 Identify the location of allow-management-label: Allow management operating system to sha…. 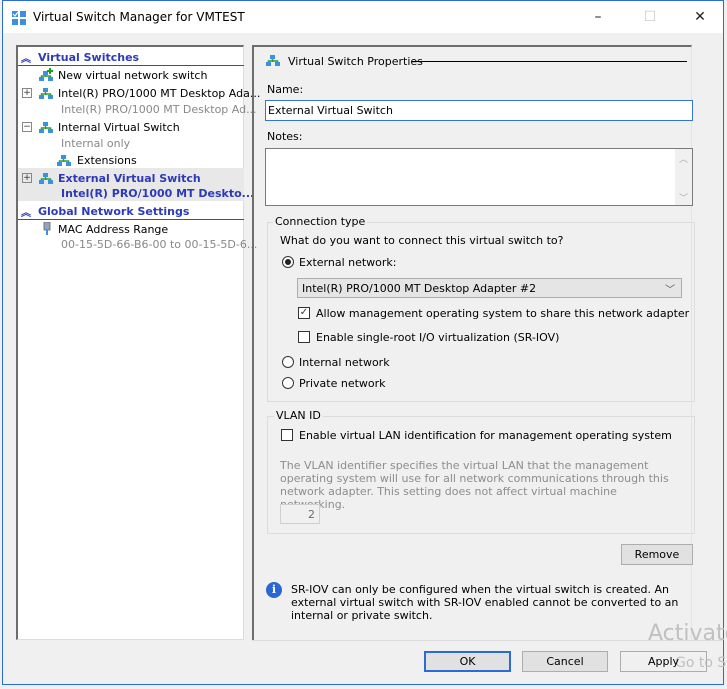
(503, 313).